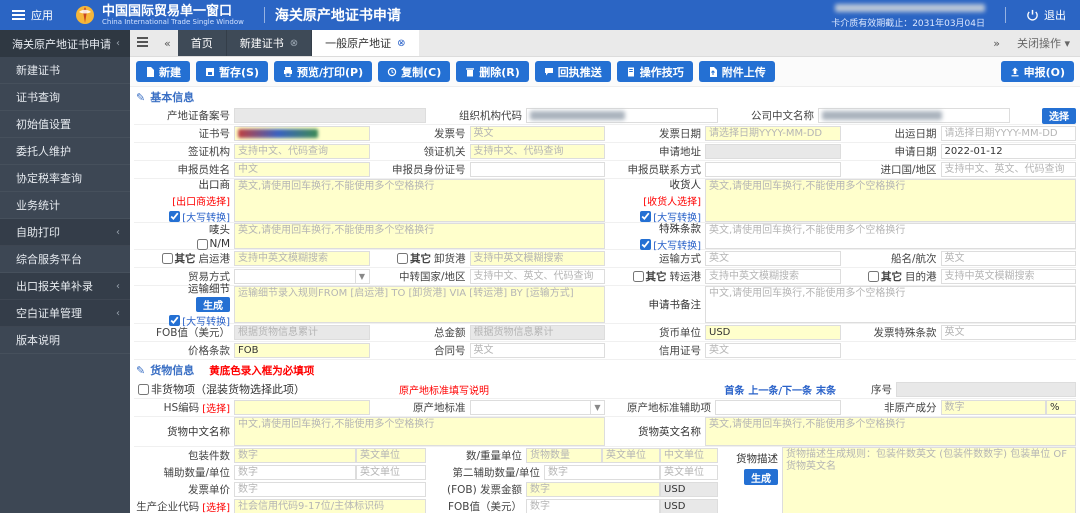 The image size is (1080, 513). Describe the element at coordinates (65, 43) in the screenshot. I see `sidebar-title: 海关原产地证书申请 ‹` at that location.